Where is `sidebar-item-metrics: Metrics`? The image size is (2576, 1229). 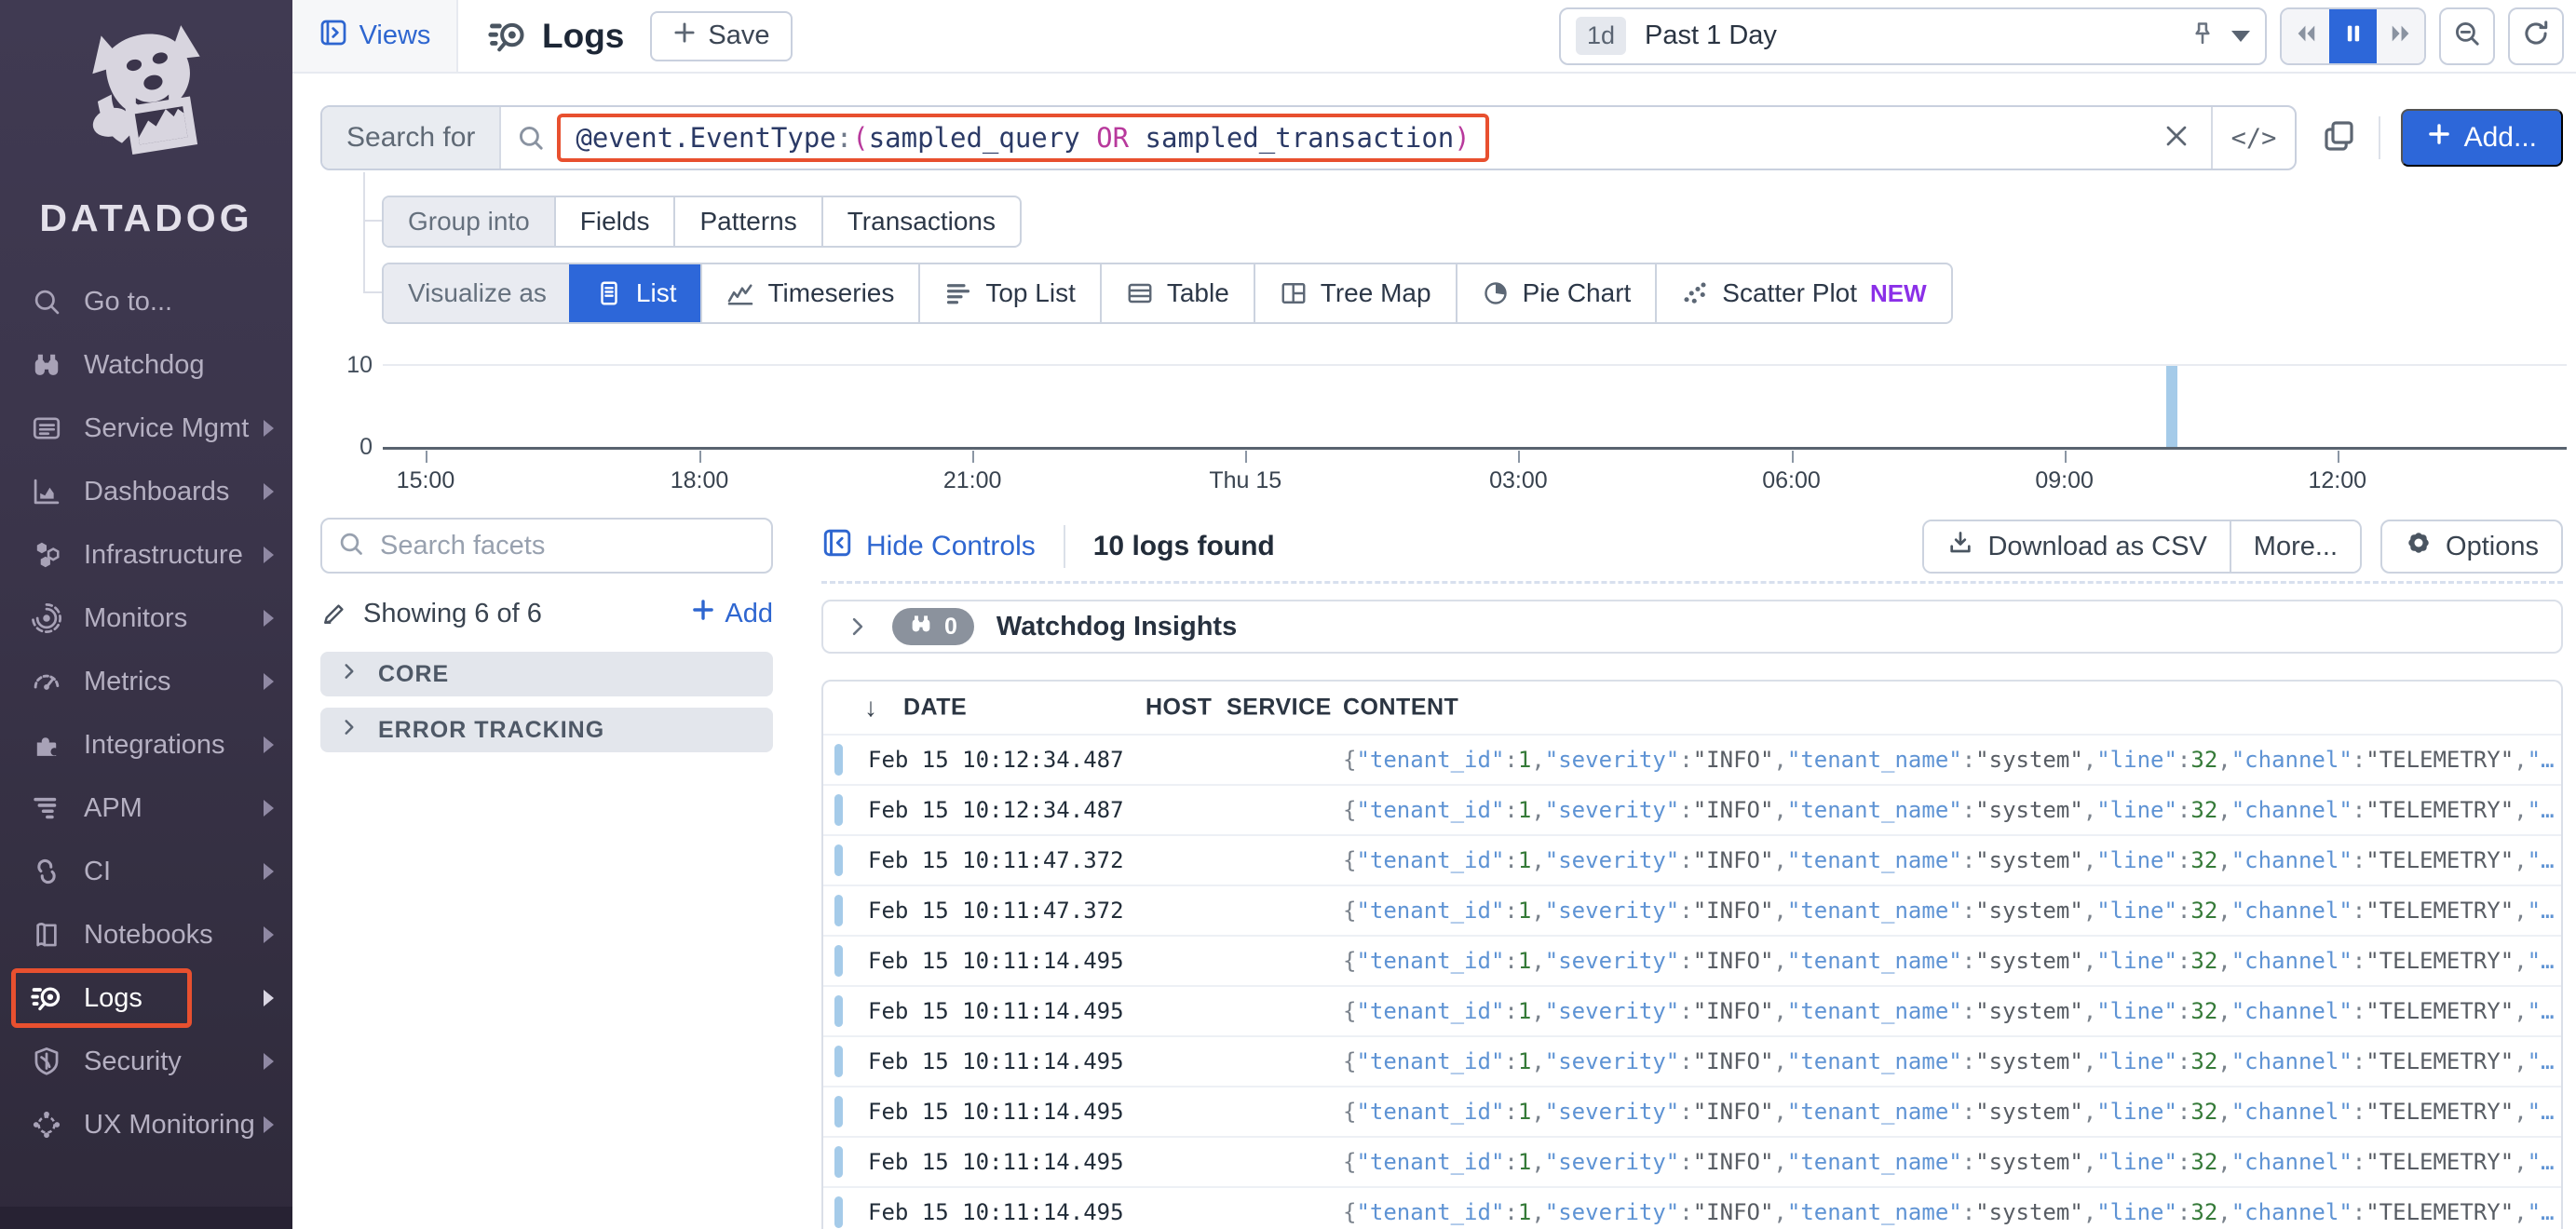 sidebar-item-metrics: Metrics is located at coordinates (146, 681).